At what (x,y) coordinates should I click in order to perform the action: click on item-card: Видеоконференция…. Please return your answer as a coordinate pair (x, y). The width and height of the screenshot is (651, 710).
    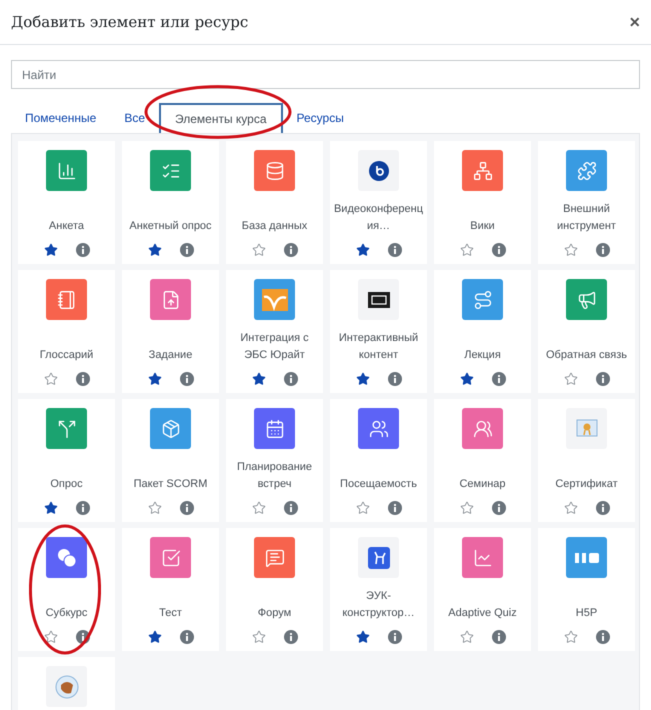
    Looking at the image, I should click on (378, 202).